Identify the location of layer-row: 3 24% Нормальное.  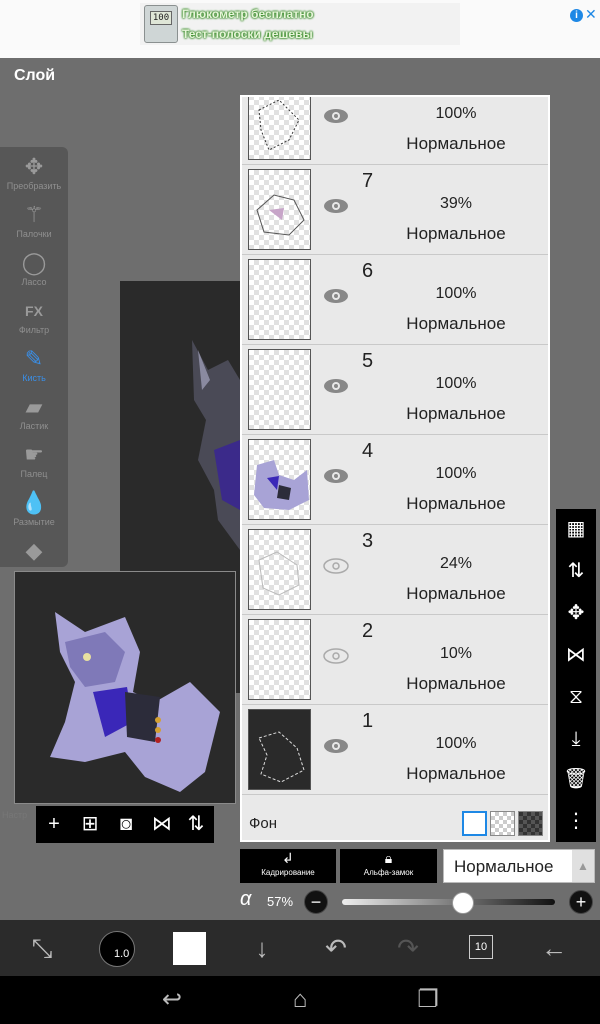
(395, 570).